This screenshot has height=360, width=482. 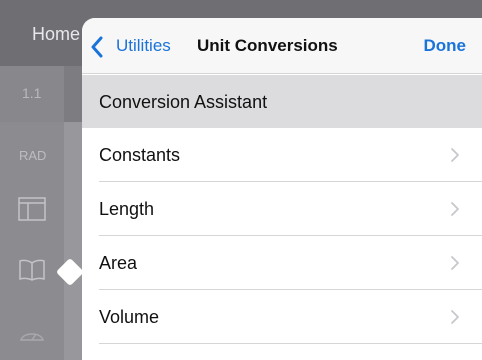 What do you see at coordinates (445, 46) in the screenshot?
I see `done-button: Done` at bounding box center [445, 46].